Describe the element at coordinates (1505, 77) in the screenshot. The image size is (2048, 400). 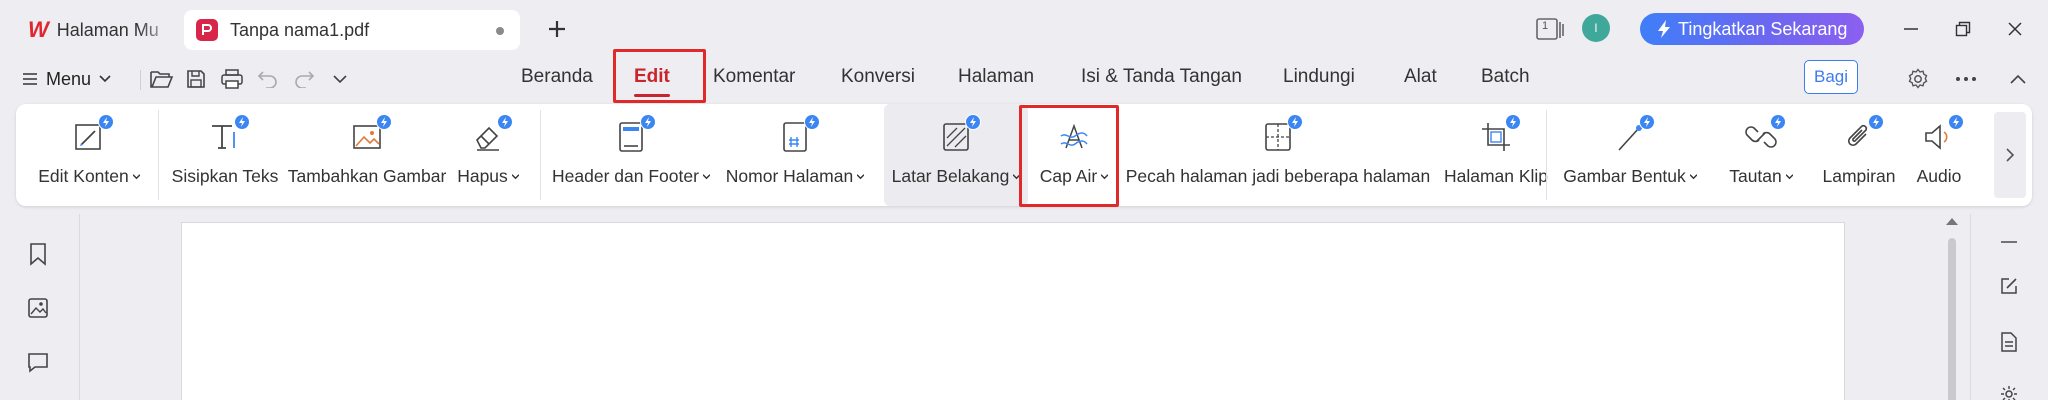
I see `tab-batch: Batch` at that location.